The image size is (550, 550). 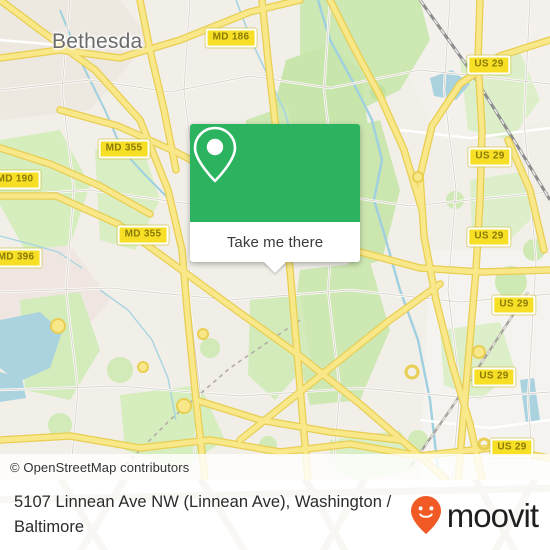 I want to click on moovit-wordmark: moovit, so click(x=492, y=515).